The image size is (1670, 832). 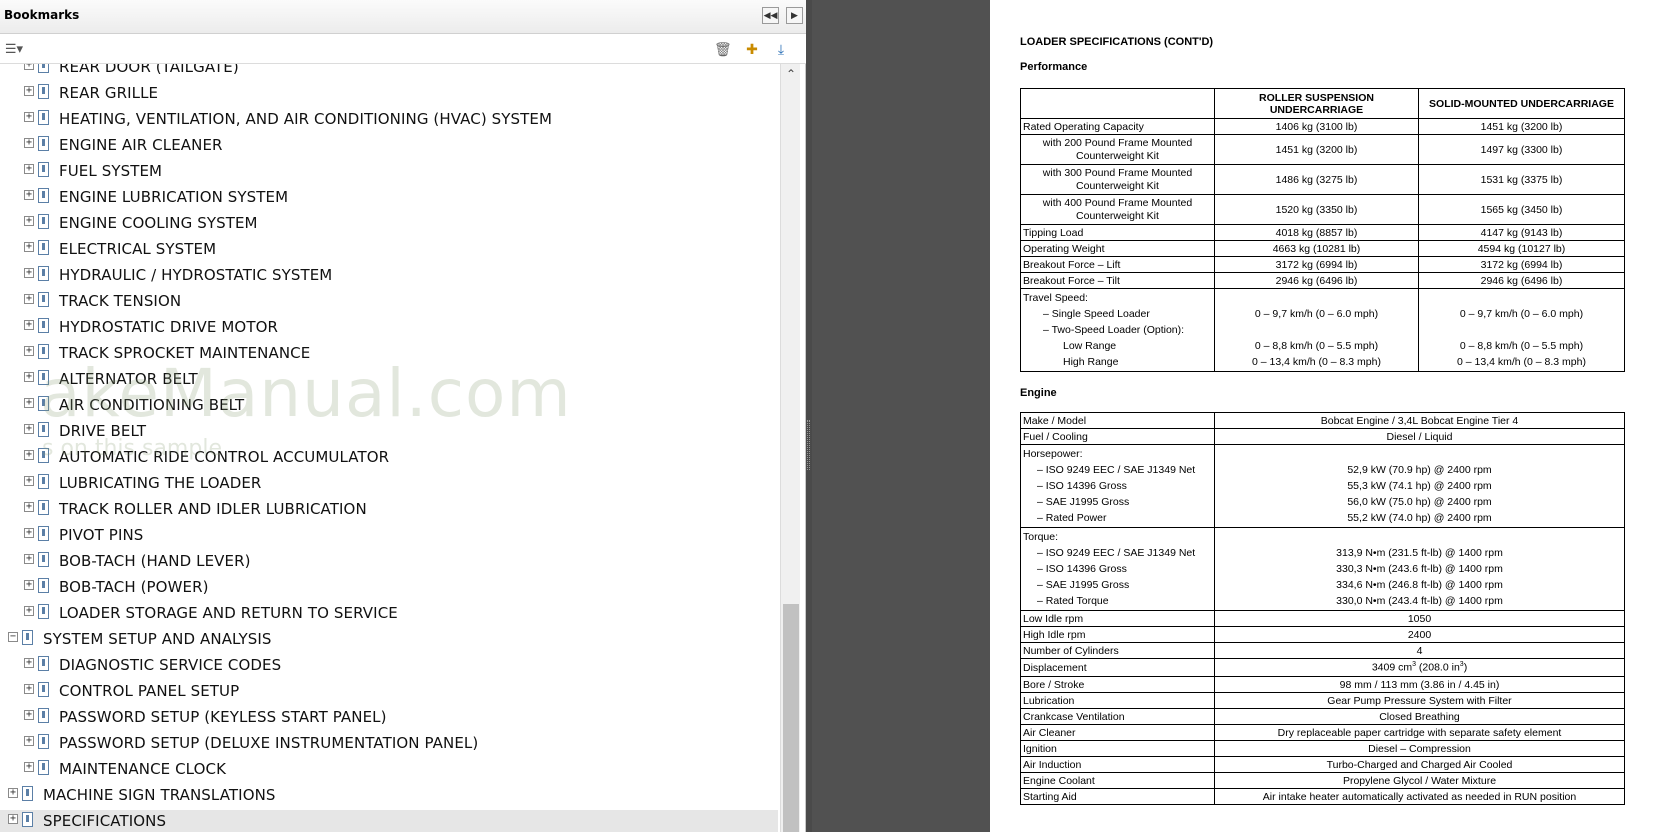 I want to click on collapse-panel-icon: ◀◀, so click(x=770, y=15).